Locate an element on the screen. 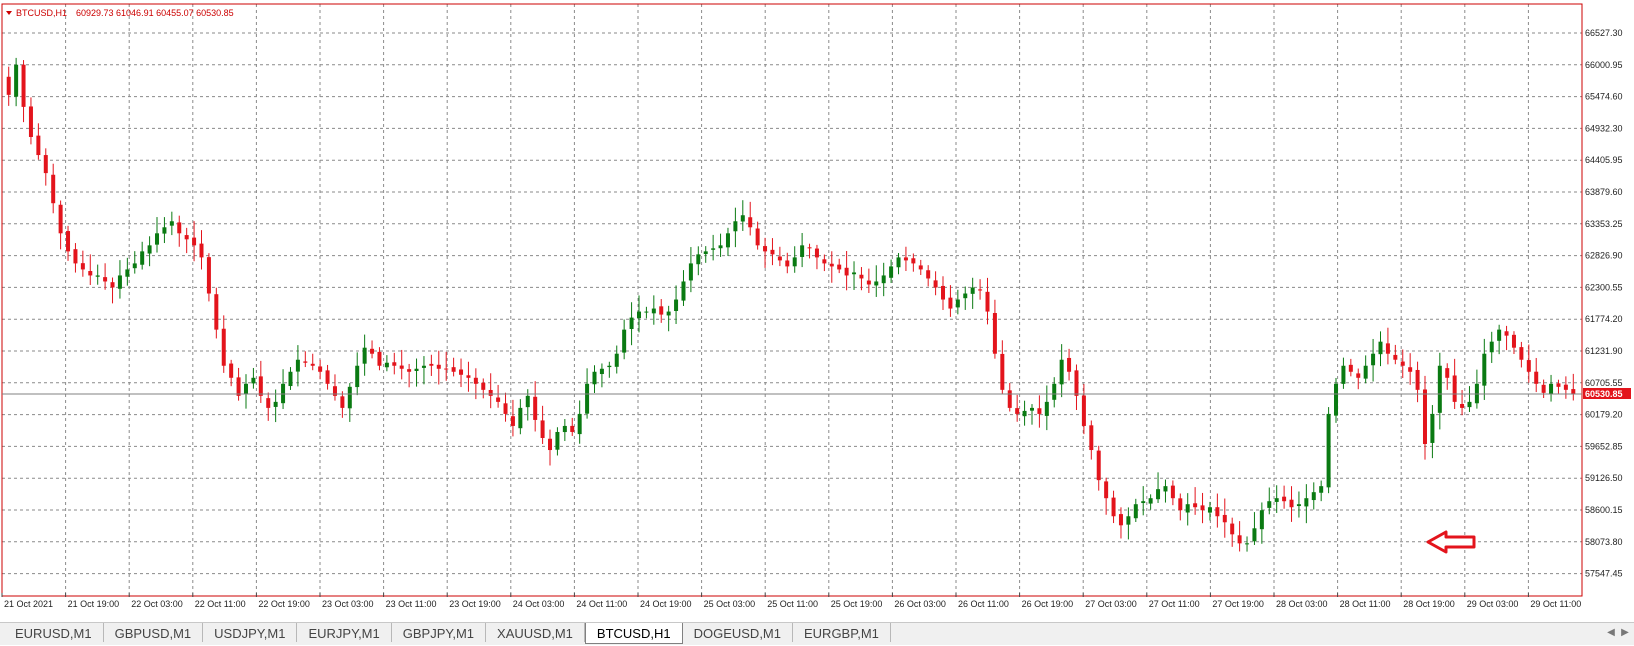 This screenshot has width=1634, height=646. time-tick-label: 26 Oct 19:00 is located at coordinates (1048, 604).